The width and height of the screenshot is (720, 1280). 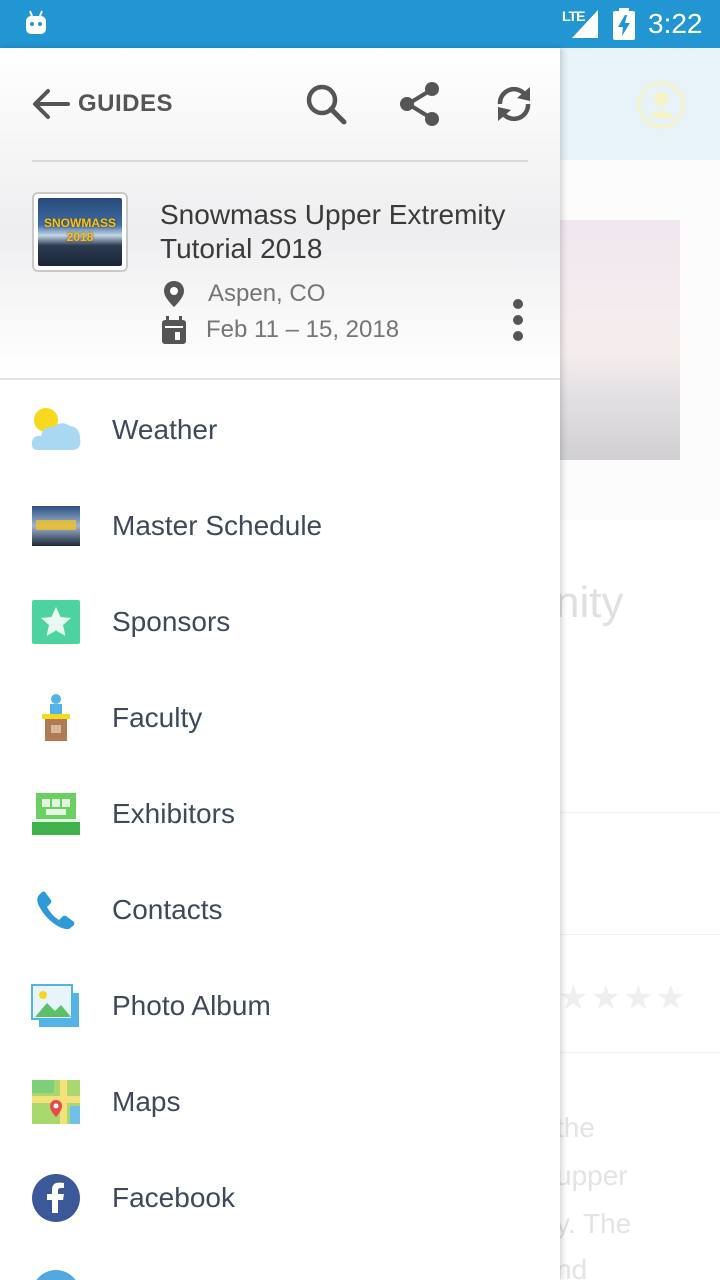 What do you see at coordinates (675, 23) in the screenshot?
I see `clock: 3:22` at bounding box center [675, 23].